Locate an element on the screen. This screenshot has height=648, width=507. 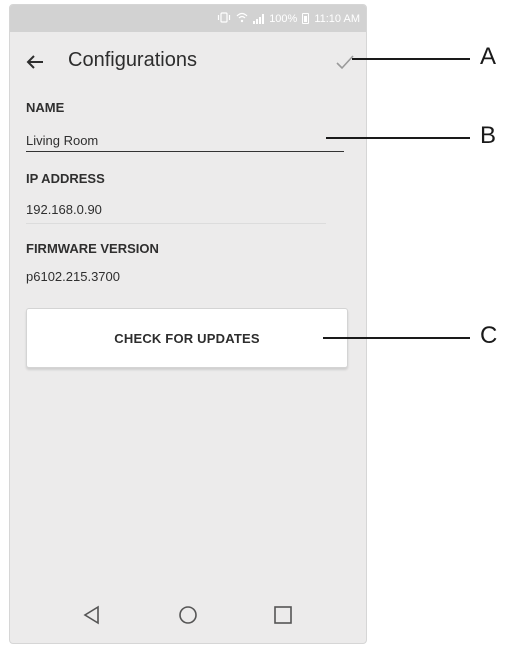
arrow-left-icon is located at coordinates (36, 62).